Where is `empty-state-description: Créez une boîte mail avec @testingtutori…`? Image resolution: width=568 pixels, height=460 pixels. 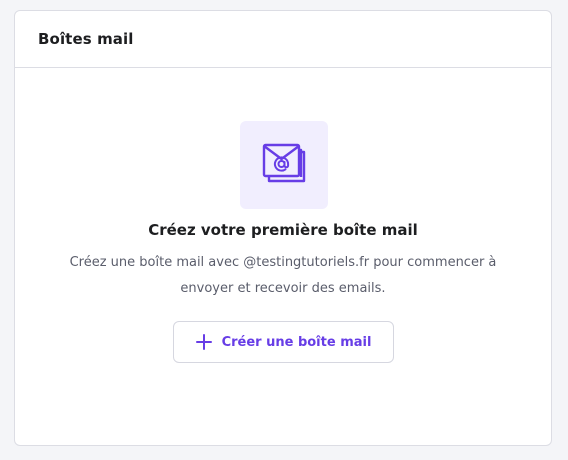
empty-state-description: Créez une boîte mail avec @testingtutori… is located at coordinates (283, 275).